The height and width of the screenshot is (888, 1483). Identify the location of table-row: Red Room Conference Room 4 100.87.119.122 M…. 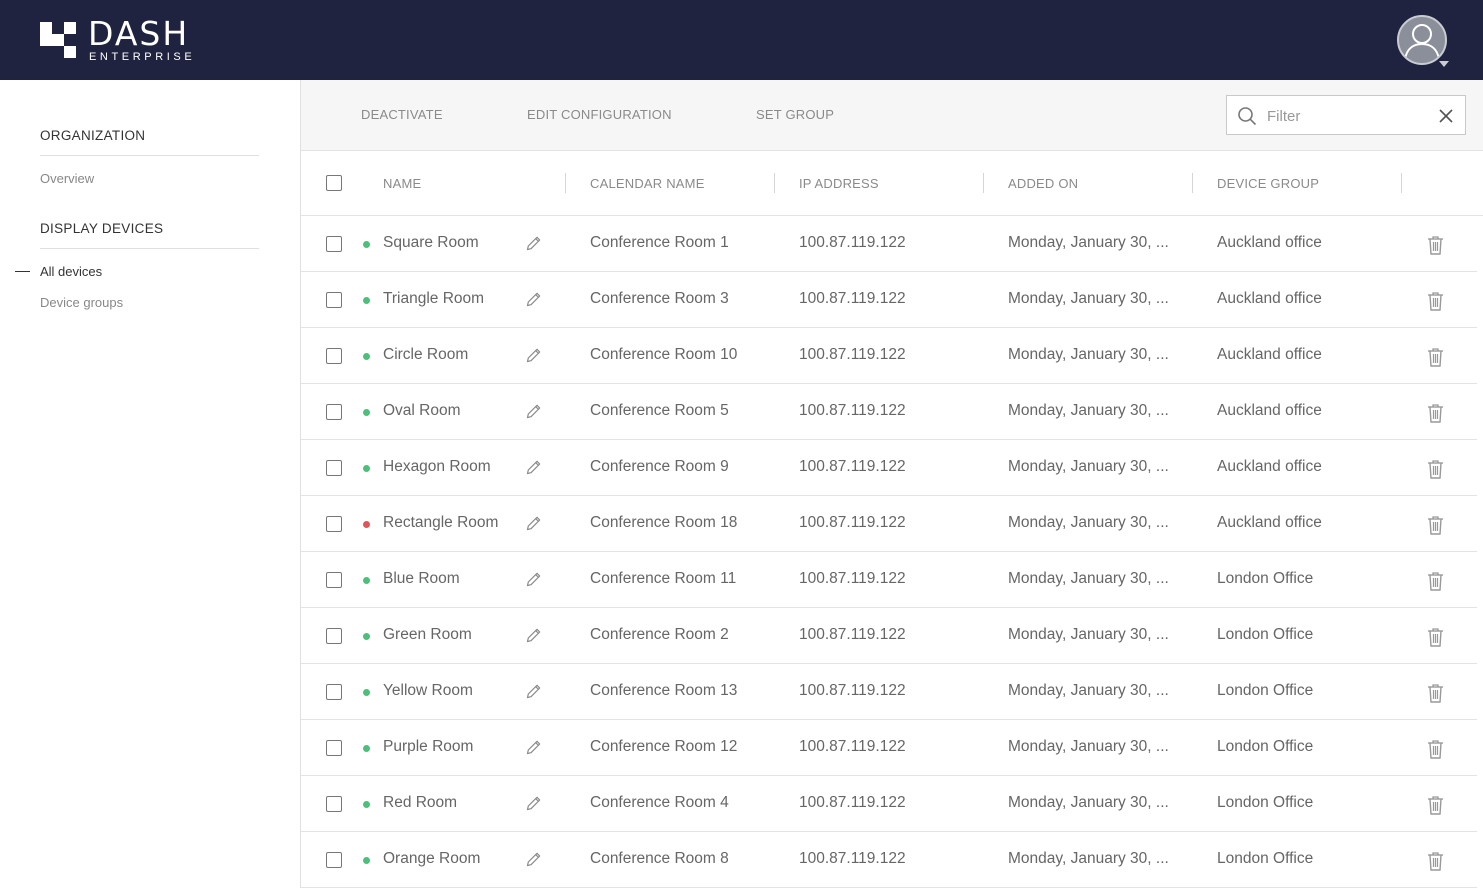
(889, 804).